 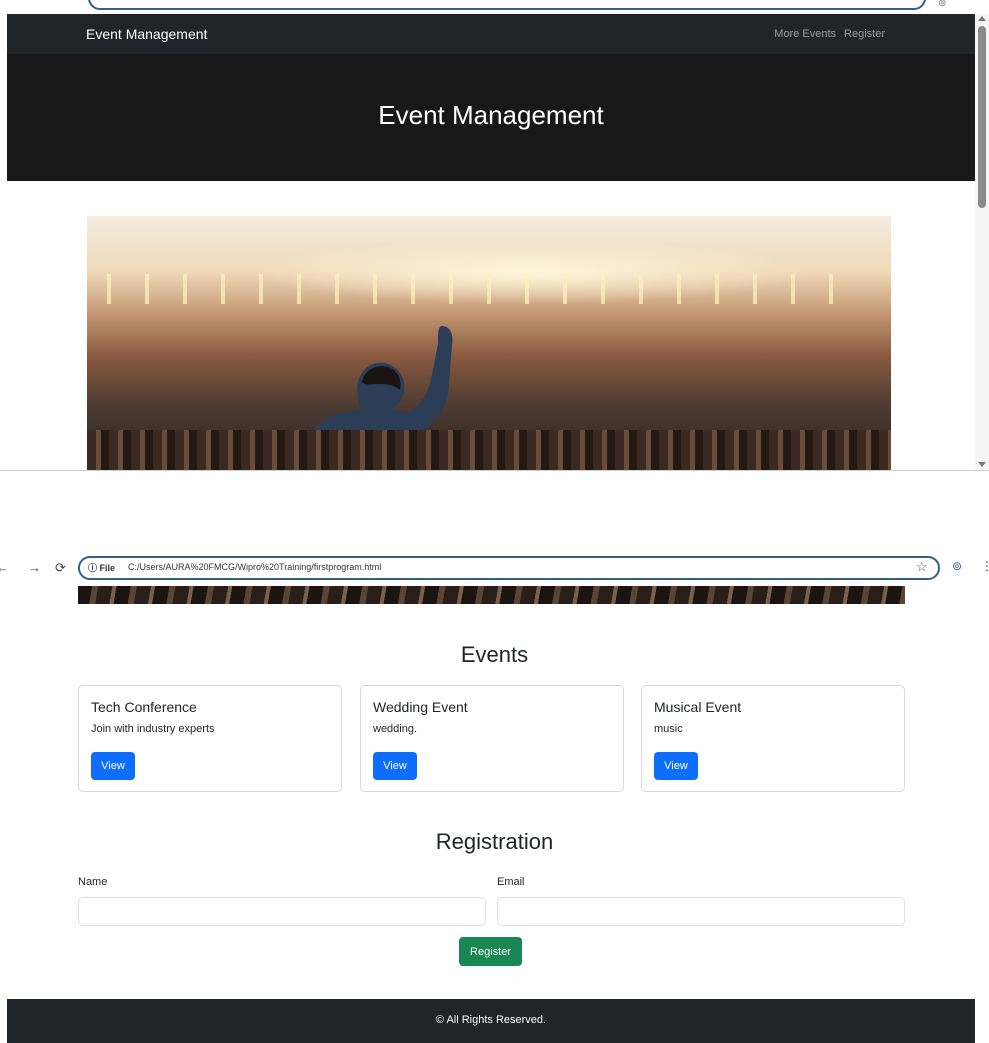 I want to click on site-info-label: File, so click(x=107, y=568).